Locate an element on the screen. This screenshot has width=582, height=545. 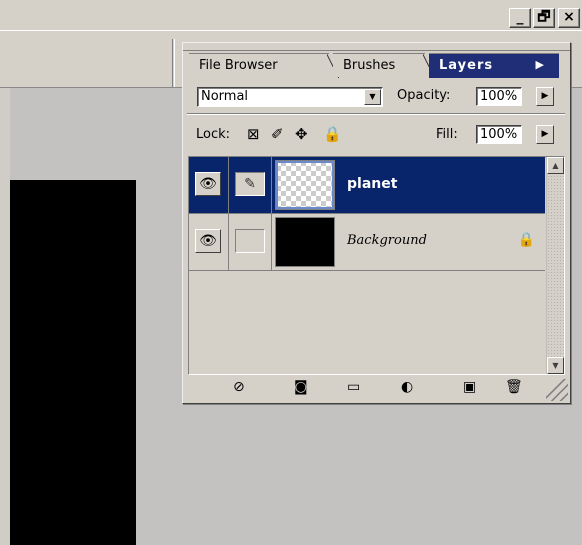
close-button: × is located at coordinates (569, 18).